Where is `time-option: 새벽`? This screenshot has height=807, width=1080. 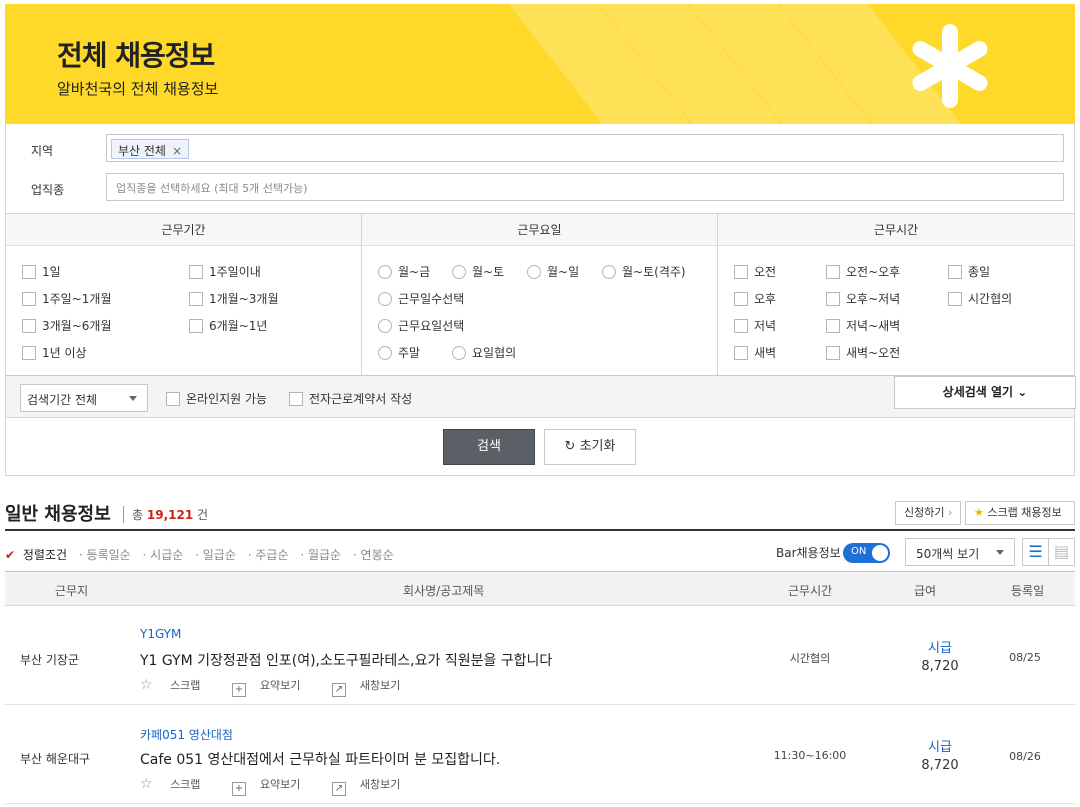 time-option: 새벽 is located at coordinates (755, 352).